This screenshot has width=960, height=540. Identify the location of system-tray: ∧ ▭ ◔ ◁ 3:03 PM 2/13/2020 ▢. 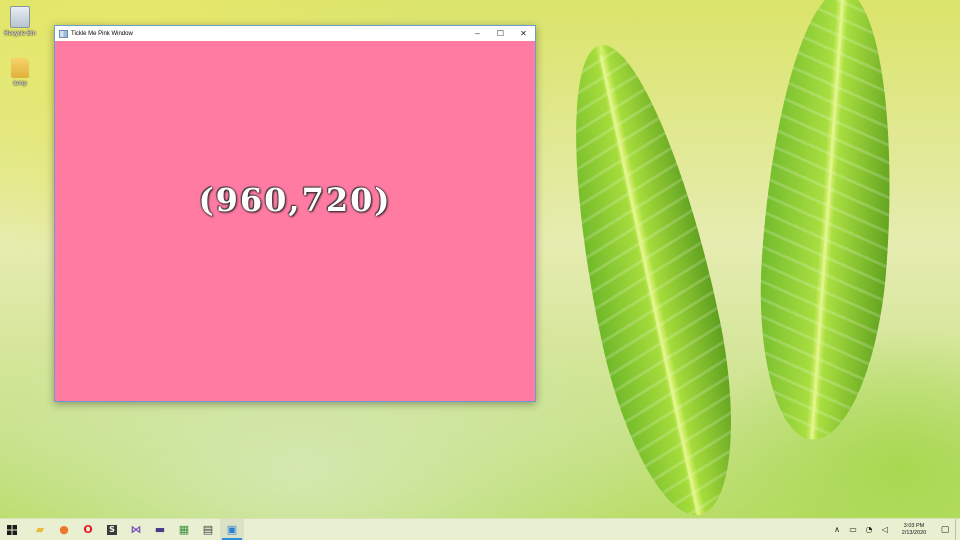
(894, 529).